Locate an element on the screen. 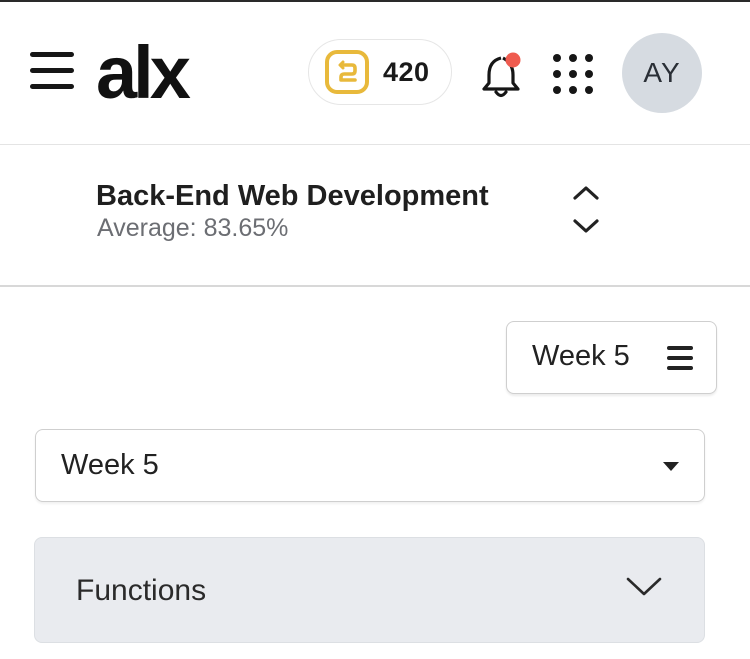  week-button-label: Week 5 is located at coordinates (581, 356).